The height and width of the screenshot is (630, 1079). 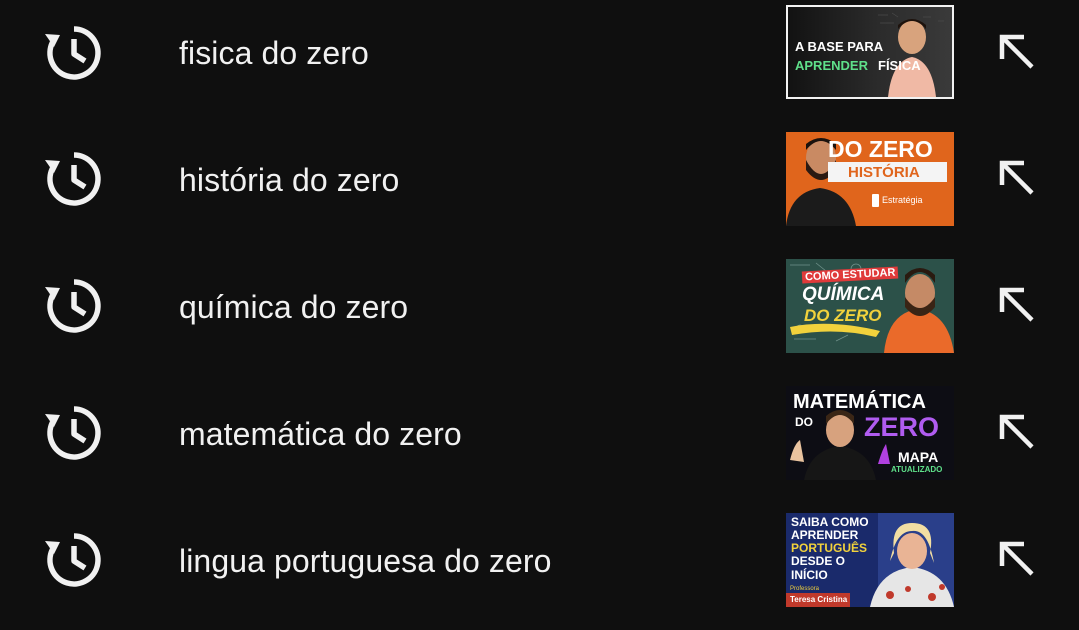 I want to click on video-thumbnail: DO ZERO HISTÓRIA Estratégia, so click(x=870, y=179).